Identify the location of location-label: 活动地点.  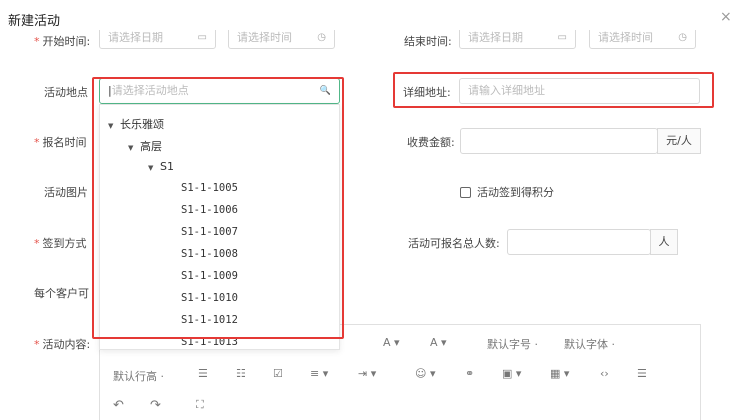
(66, 92).